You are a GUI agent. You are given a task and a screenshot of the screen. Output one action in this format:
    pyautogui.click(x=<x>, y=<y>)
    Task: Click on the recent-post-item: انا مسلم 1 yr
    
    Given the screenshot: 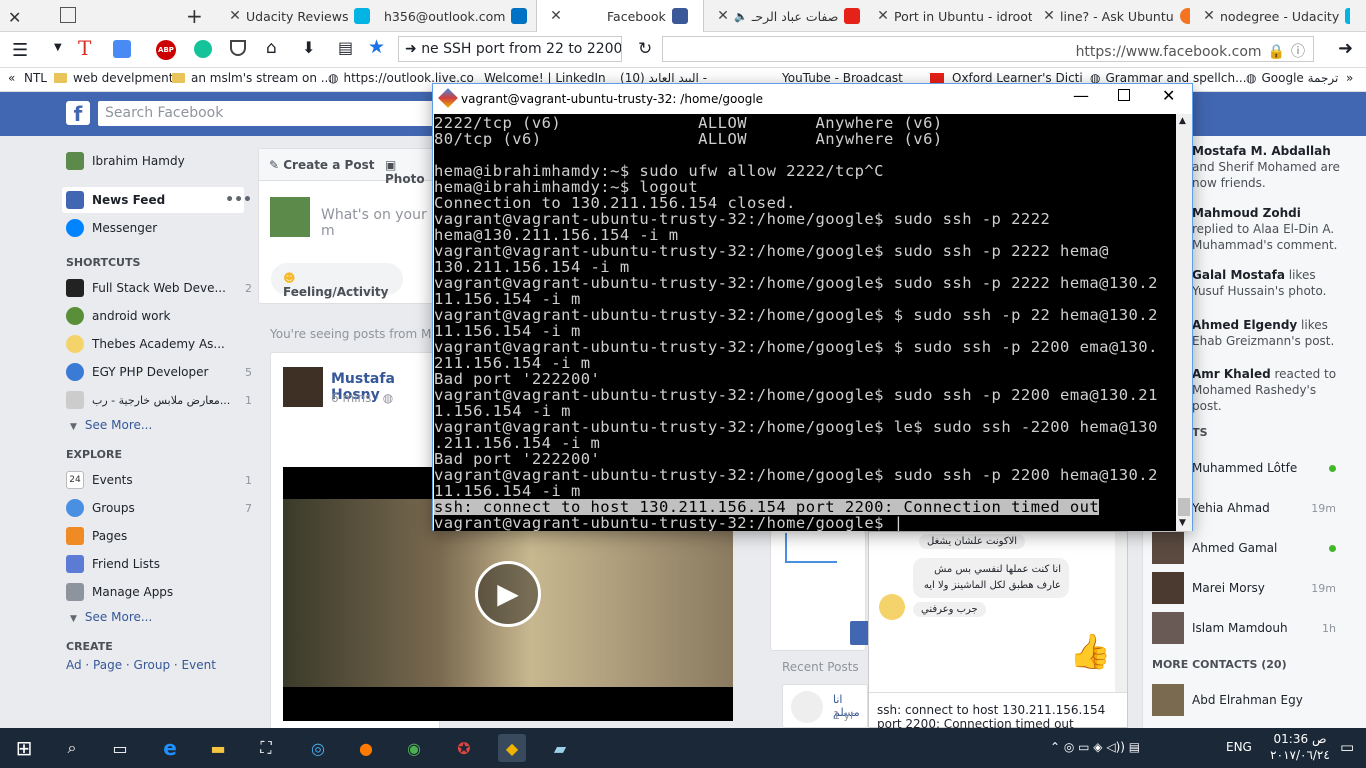 What is the action you would take?
    pyautogui.click(x=825, y=706)
    